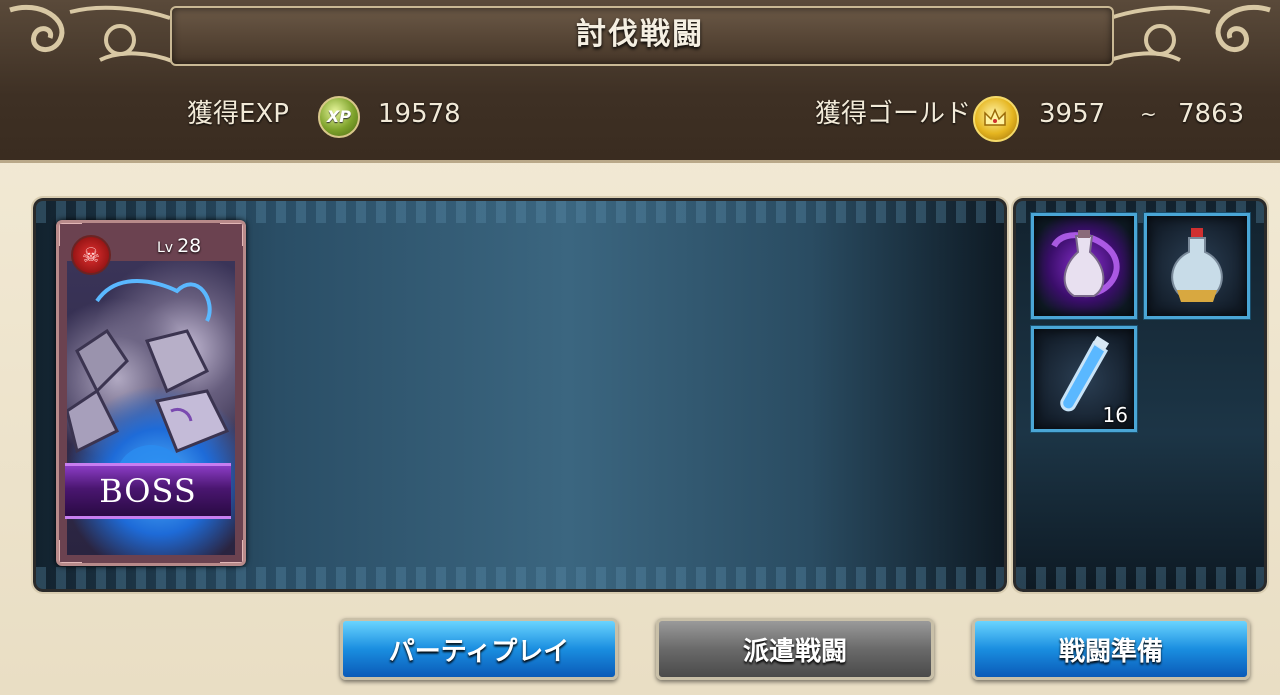 Image resolution: width=1280 pixels, height=695 pixels. What do you see at coordinates (189, 246) in the screenshot?
I see `level-value: 28` at bounding box center [189, 246].